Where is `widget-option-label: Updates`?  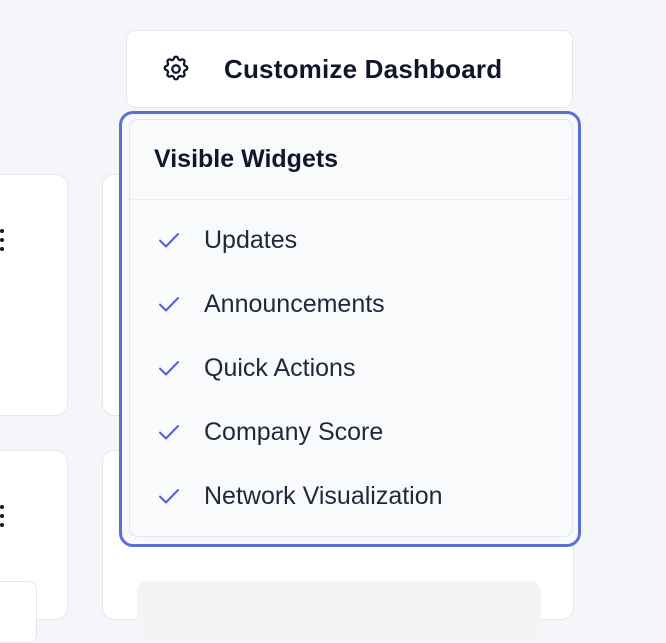 widget-option-label: Updates is located at coordinates (251, 239).